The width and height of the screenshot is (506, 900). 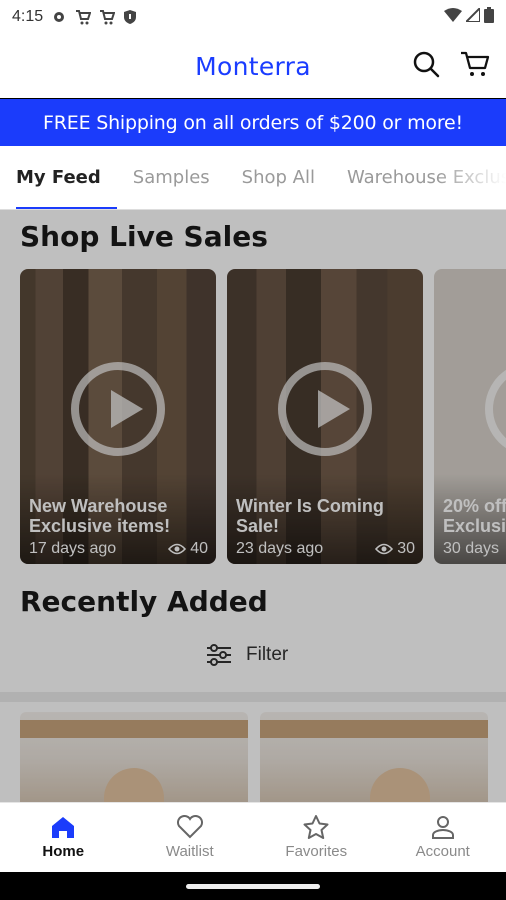 I want to click on card-caption: Winter Is Coming Sale! 23 days ago 30, so click(x=325, y=527).